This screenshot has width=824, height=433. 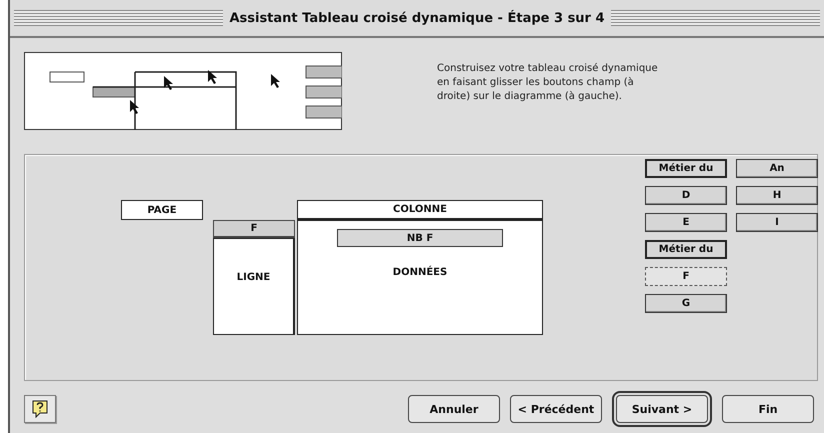 What do you see at coordinates (777, 222) in the screenshot?
I see `field-button: I` at bounding box center [777, 222].